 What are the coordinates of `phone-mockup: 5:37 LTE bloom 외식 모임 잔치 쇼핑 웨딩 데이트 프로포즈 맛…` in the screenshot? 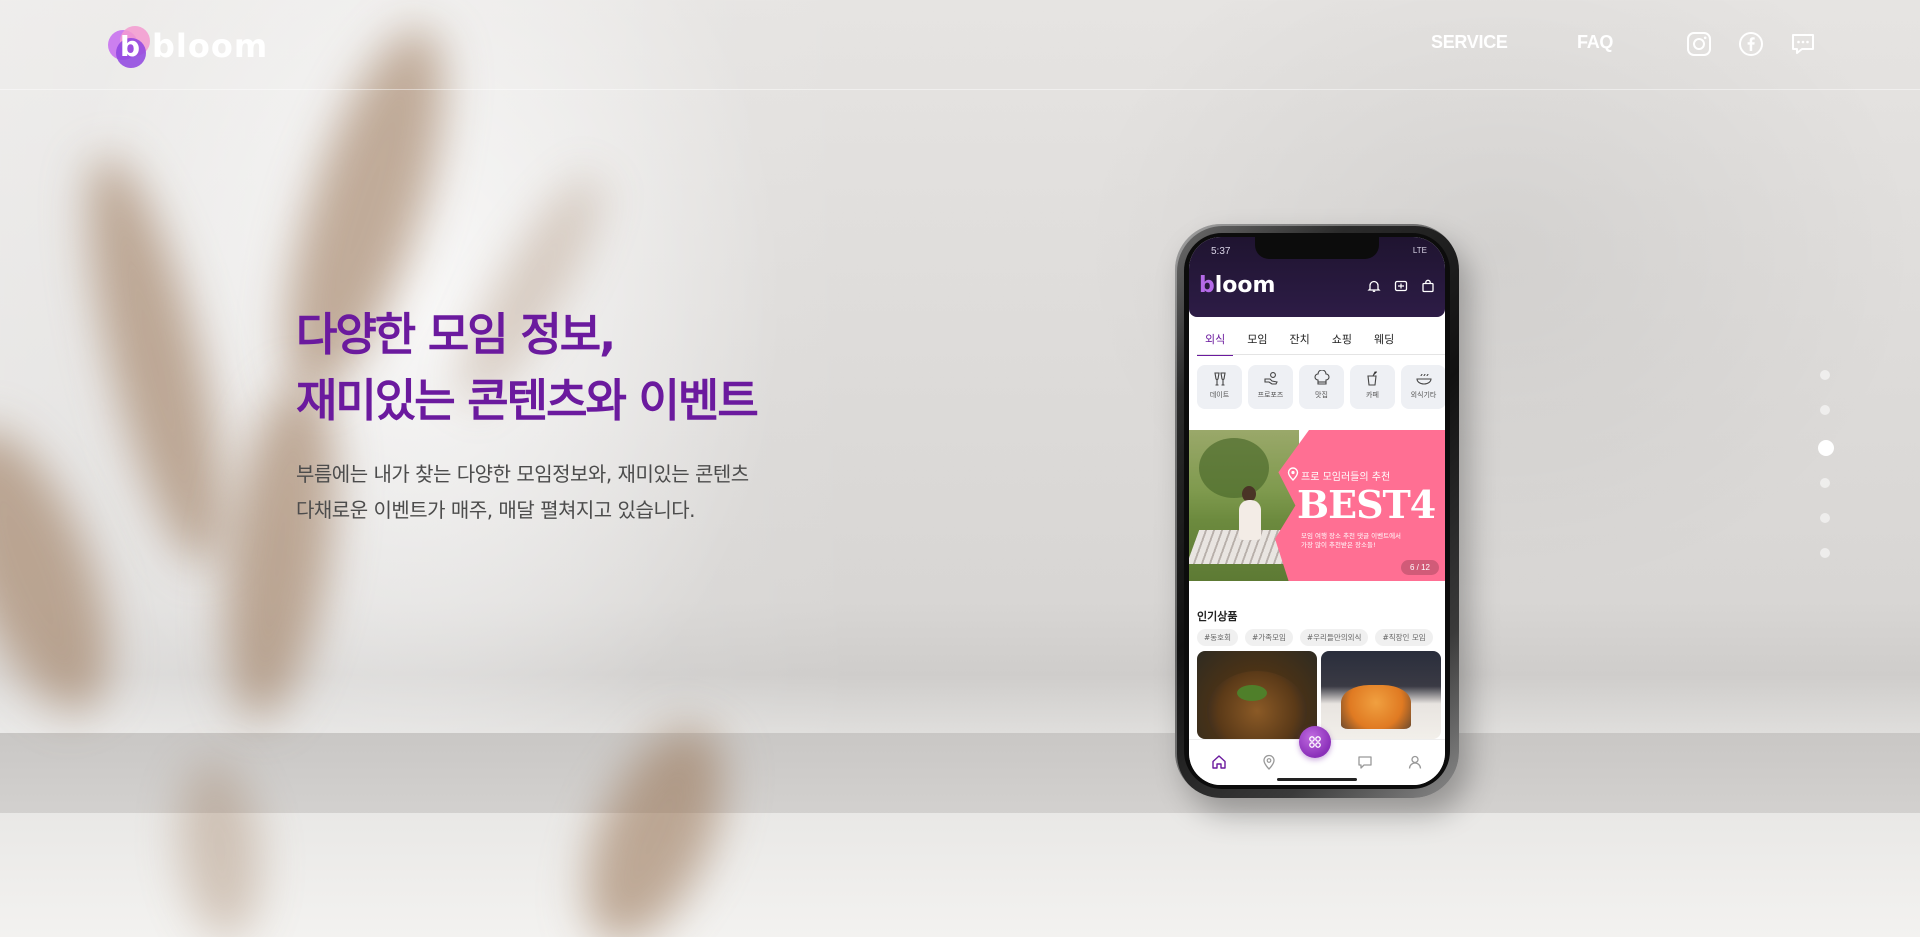 It's located at (1317, 511).